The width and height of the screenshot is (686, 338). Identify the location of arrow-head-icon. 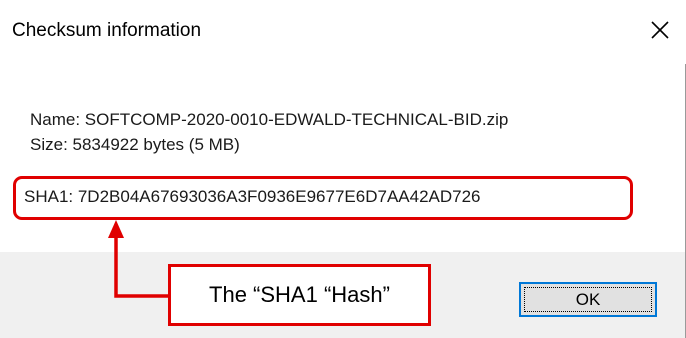
(116, 229).